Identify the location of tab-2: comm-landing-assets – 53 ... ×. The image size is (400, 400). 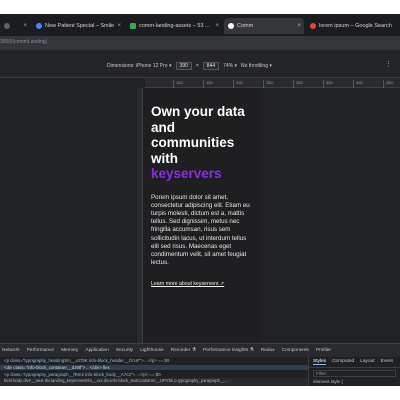
(174, 26).